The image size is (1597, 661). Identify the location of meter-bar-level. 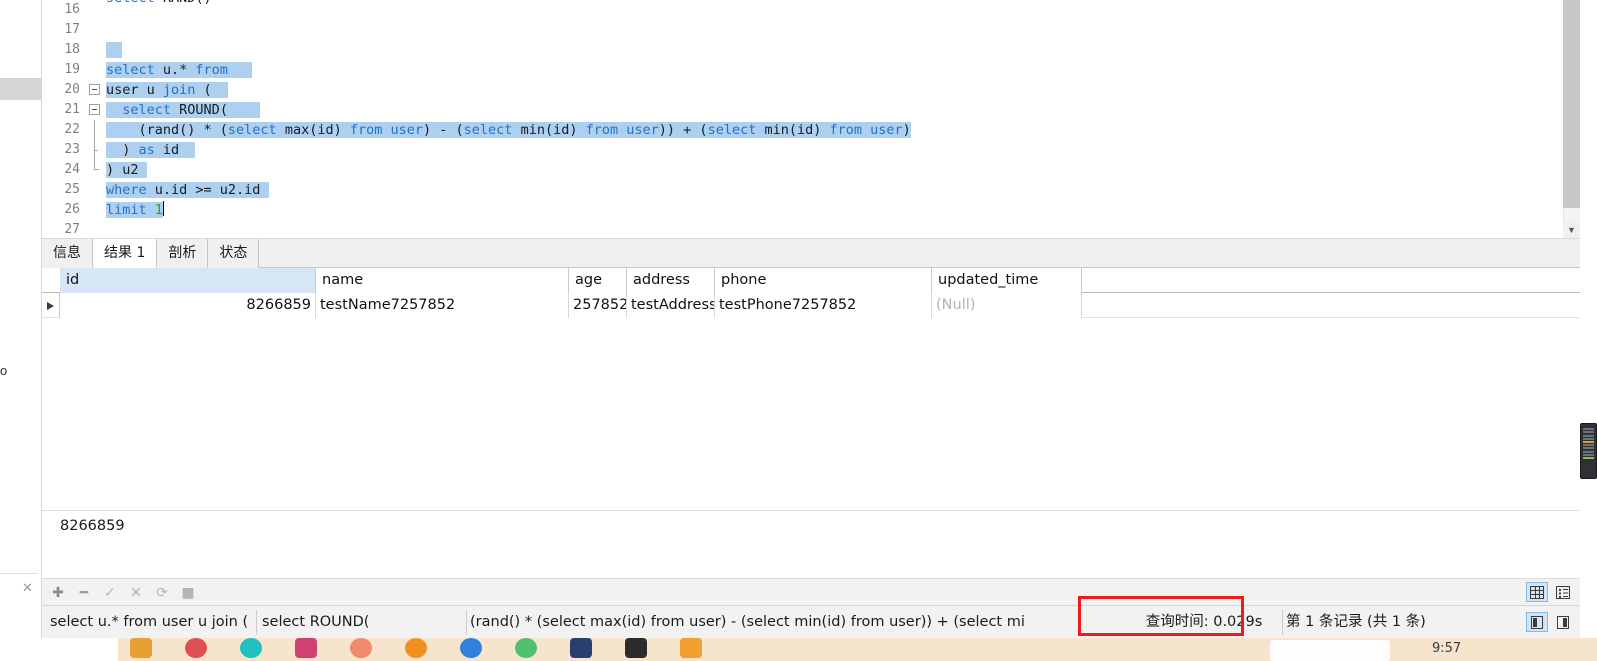
(1588, 457).